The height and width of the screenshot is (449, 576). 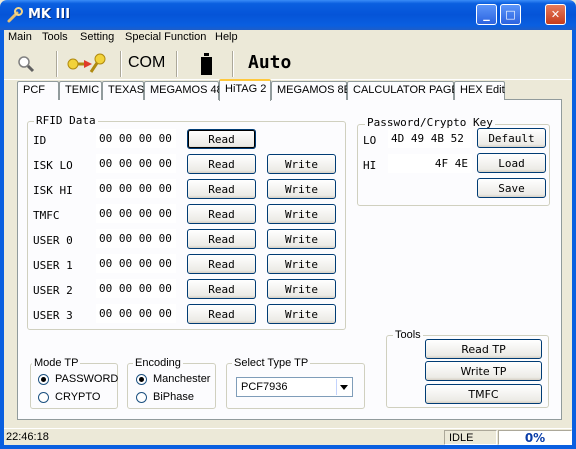 What do you see at coordinates (53, 265) in the screenshot?
I see `rfid-row-label: USER 1` at bounding box center [53, 265].